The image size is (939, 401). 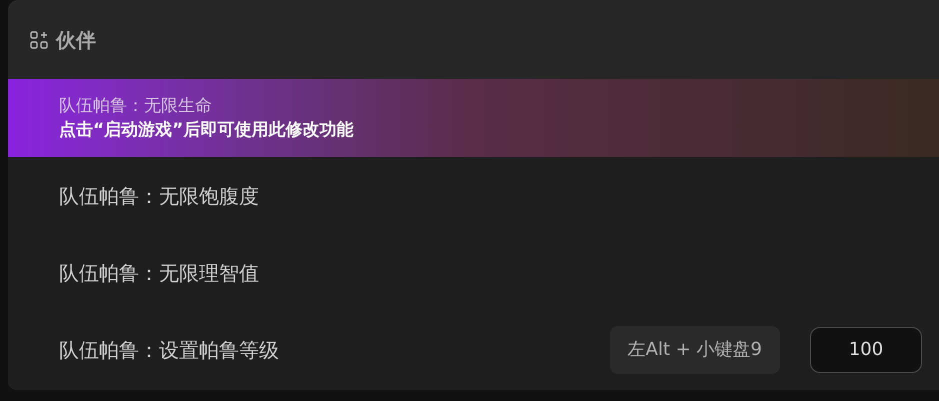 What do you see at coordinates (169, 350) in the screenshot?
I see `cheat-label: 队伍帕鲁：设置帕鲁等级` at bounding box center [169, 350].